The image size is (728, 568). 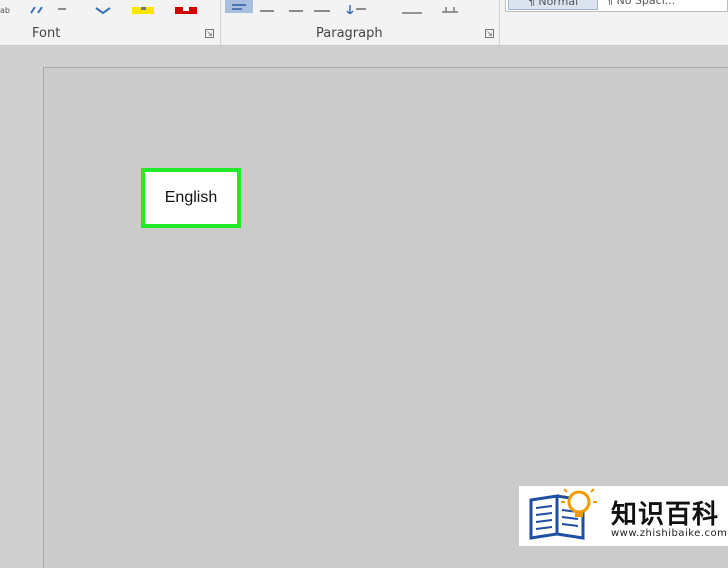 What do you see at coordinates (349, 33) in the screenshot?
I see `paragraph-group-label: Paragraph` at bounding box center [349, 33].